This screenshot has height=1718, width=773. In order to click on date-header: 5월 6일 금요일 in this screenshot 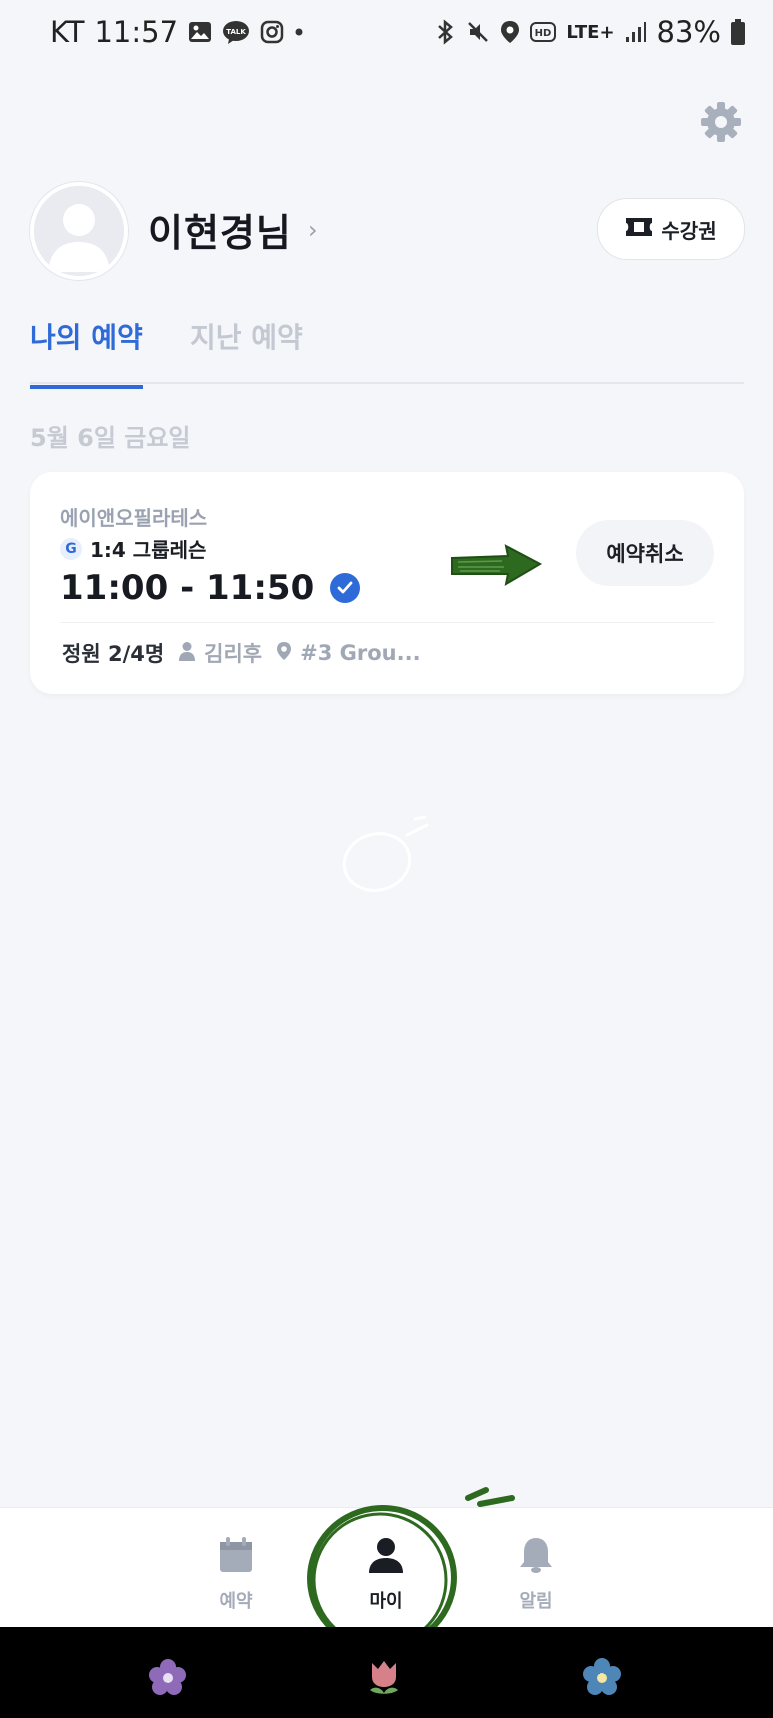, I will do `click(110, 438)`.